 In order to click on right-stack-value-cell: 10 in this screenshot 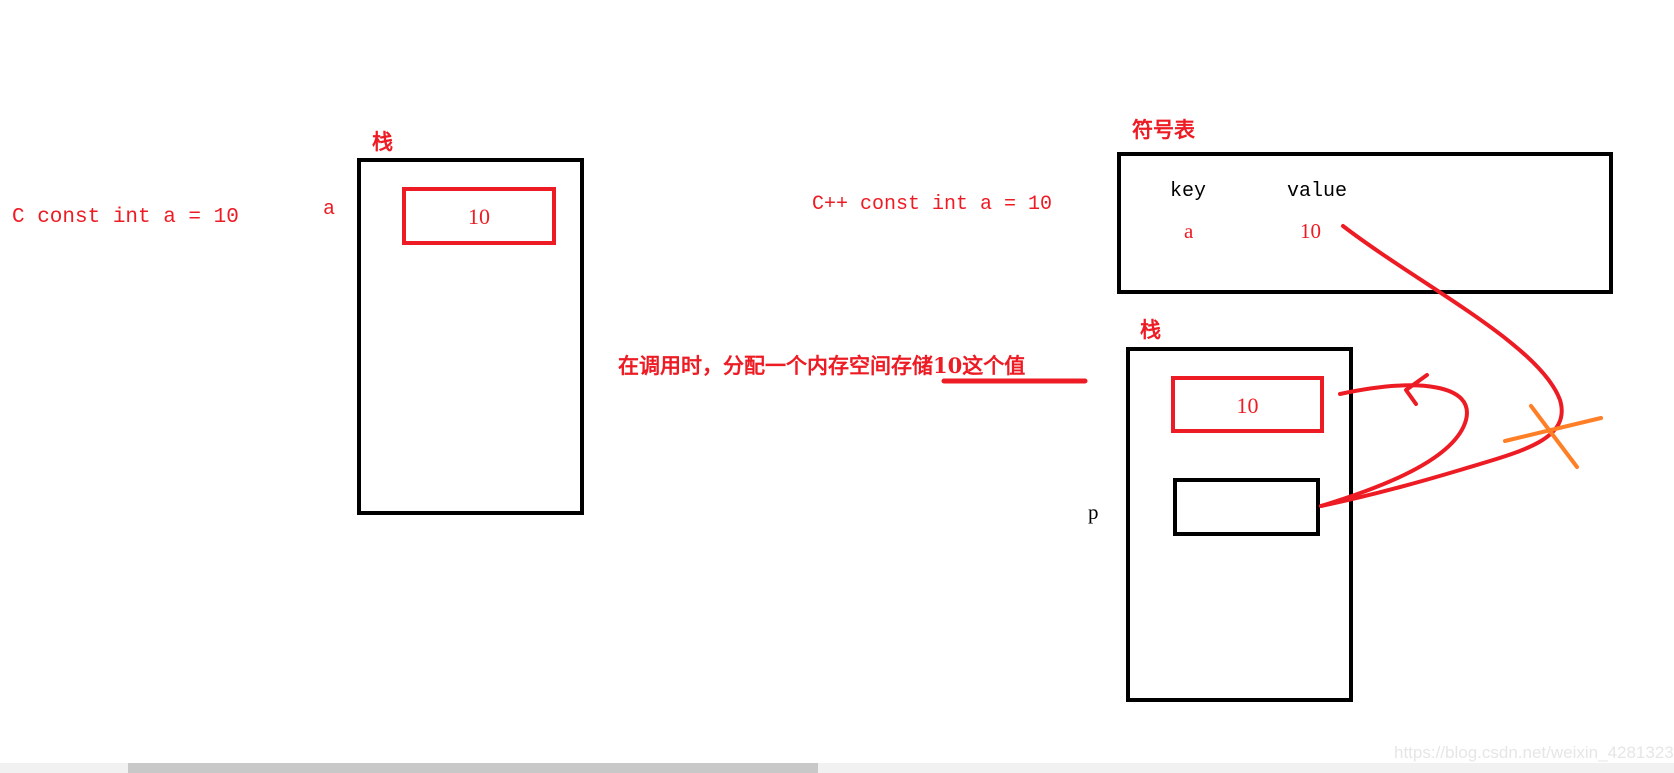, I will do `click(1247, 404)`.